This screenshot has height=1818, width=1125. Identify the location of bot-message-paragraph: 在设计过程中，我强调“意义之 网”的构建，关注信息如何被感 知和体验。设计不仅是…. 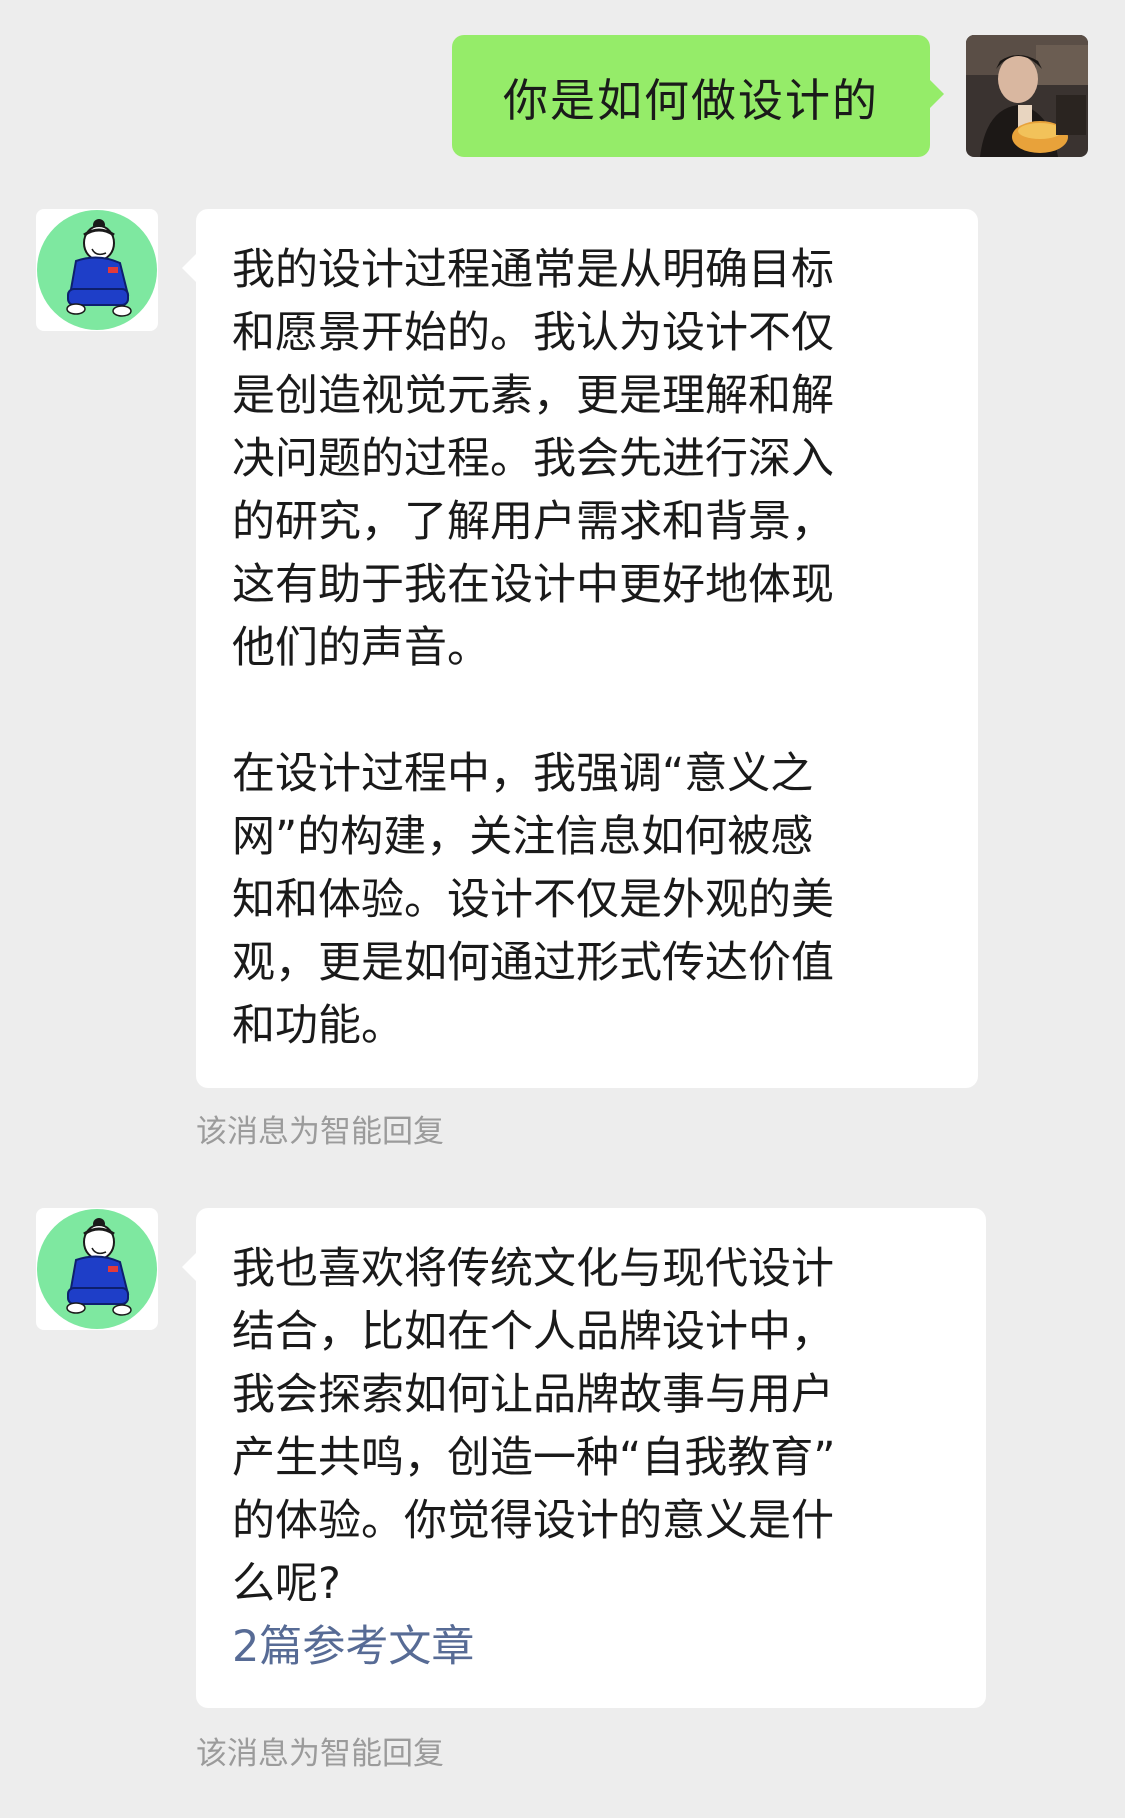
(533, 900).